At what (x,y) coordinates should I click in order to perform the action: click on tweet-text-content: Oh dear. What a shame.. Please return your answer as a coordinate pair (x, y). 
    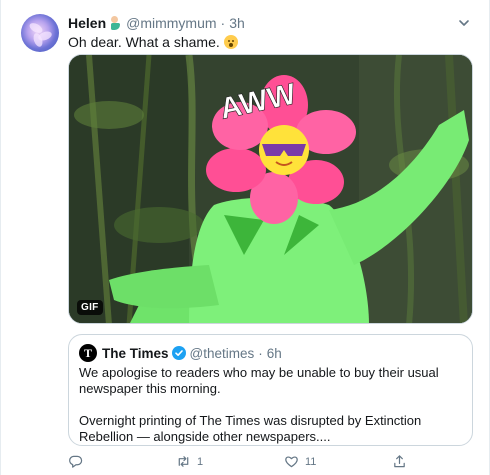
    Looking at the image, I should click on (144, 42).